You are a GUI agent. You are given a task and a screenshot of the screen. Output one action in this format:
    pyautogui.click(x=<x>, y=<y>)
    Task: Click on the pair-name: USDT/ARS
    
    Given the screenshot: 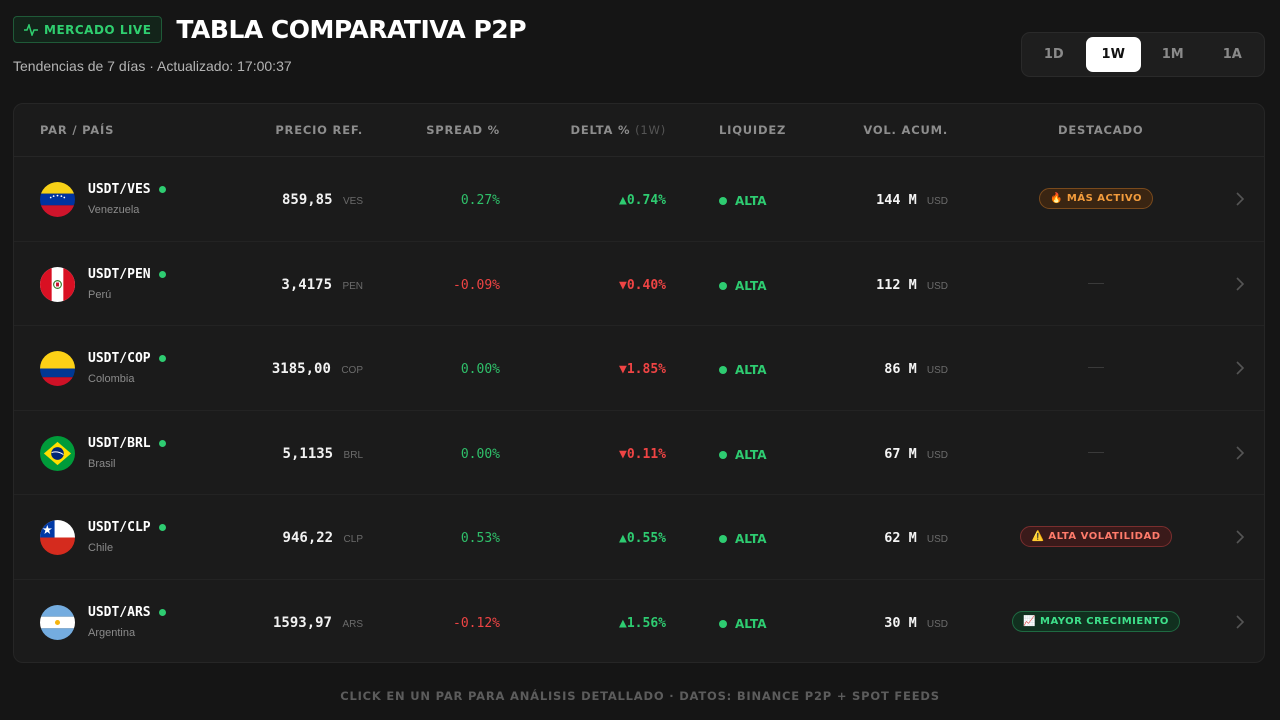 What is the action you would take?
    pyautogui.click(x=127, y=612)
    